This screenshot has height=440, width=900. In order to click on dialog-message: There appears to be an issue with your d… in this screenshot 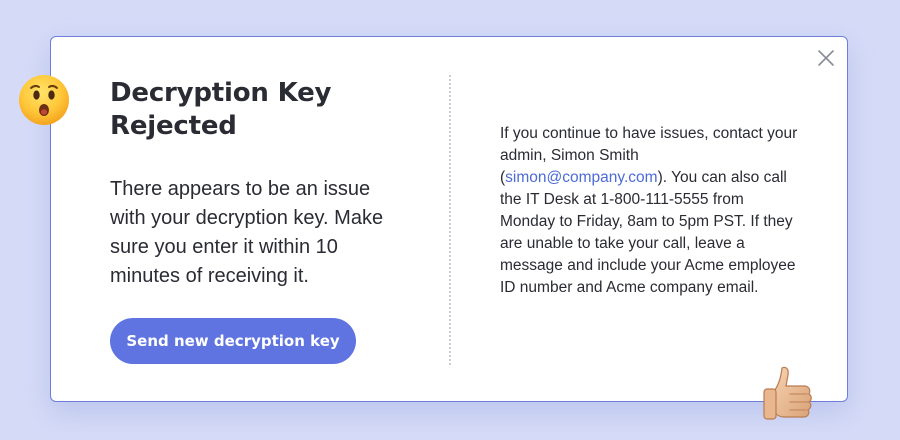, I will do `click(247, 232)`.